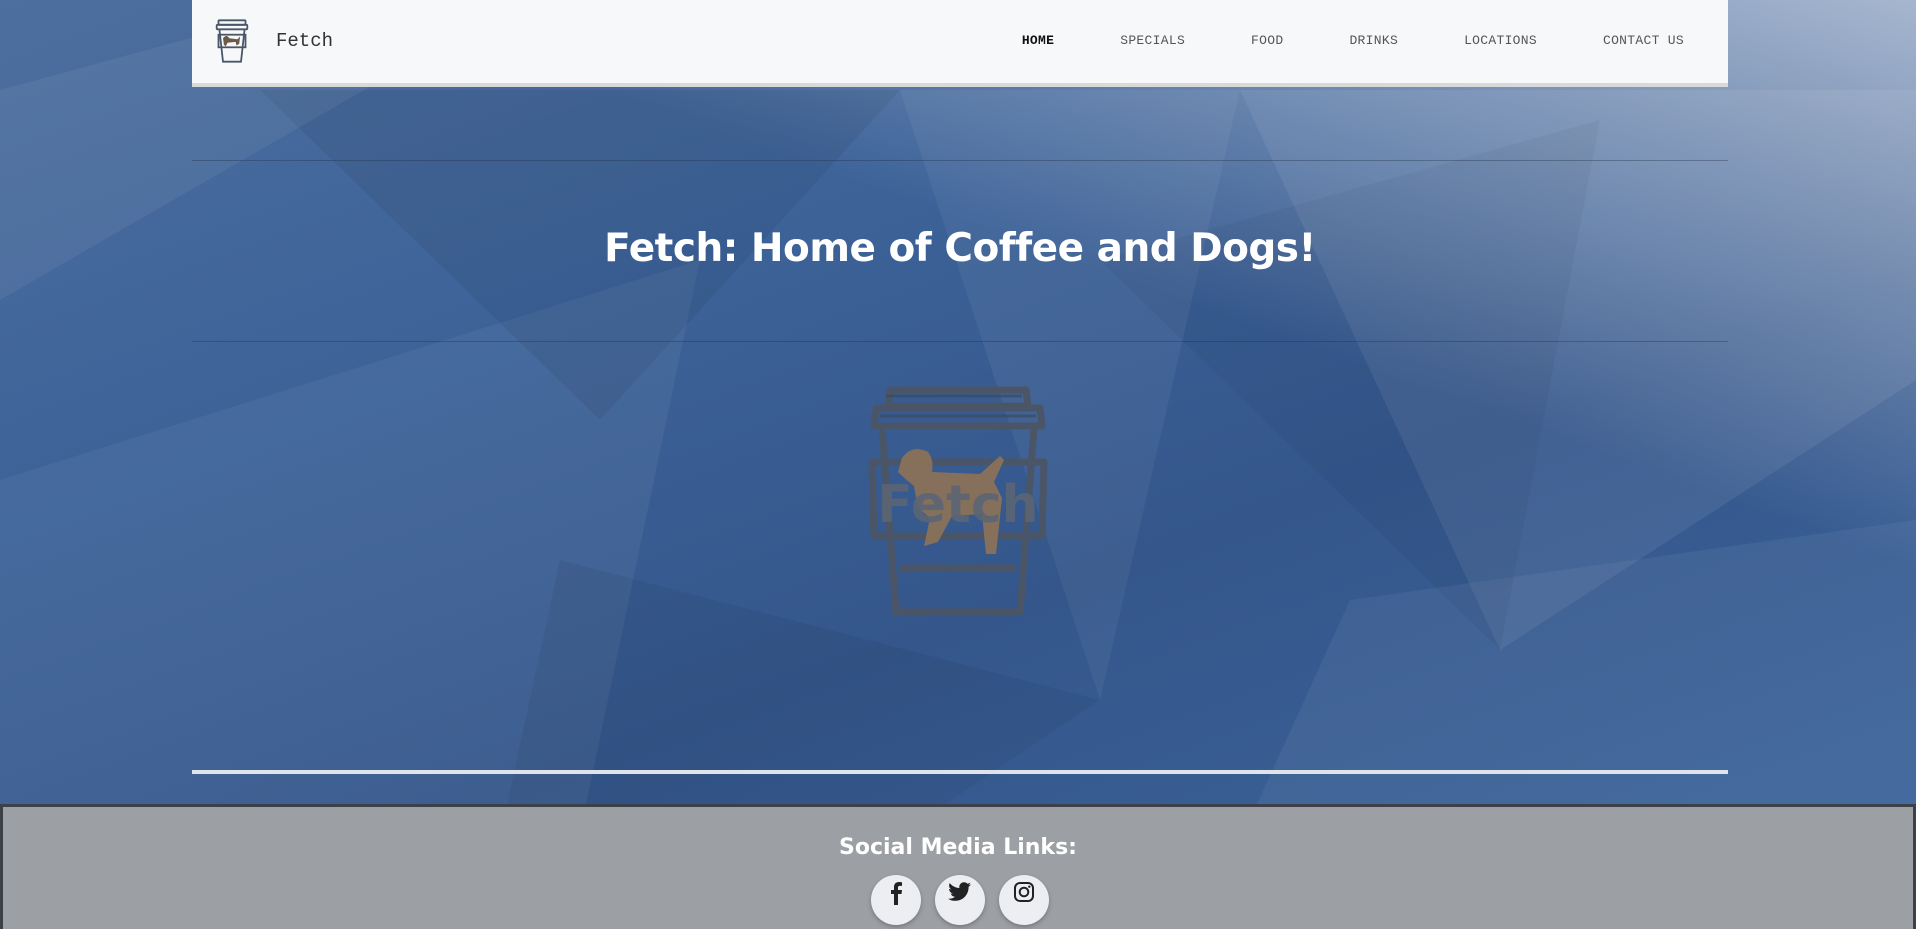 The height and width of the screenshot is (929, 1916). What do you see at coordinates (1152, 40) in the screenshot?
I see `nav-specials: SPECIALS` at bounding box center [1152, 40].